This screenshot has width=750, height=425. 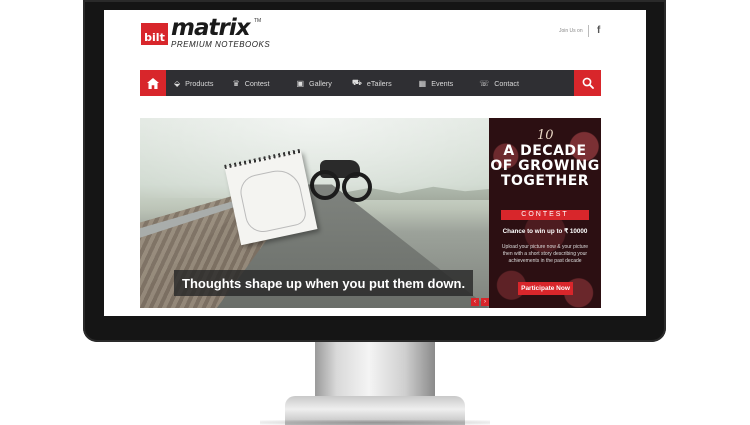 I want to click on slider-next-button: ›, so click(x=485, y=302).